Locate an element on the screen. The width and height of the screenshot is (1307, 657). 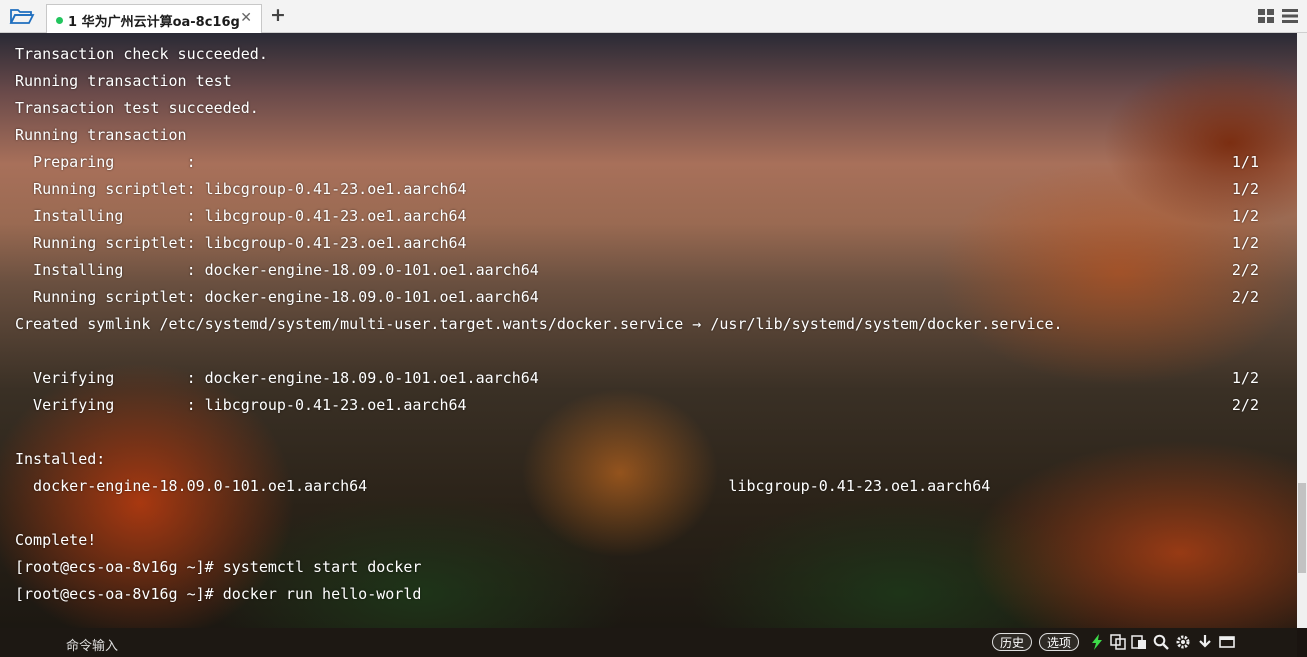
terminal-line: Transaction check succeeded. is located at coordinates (141, 54).